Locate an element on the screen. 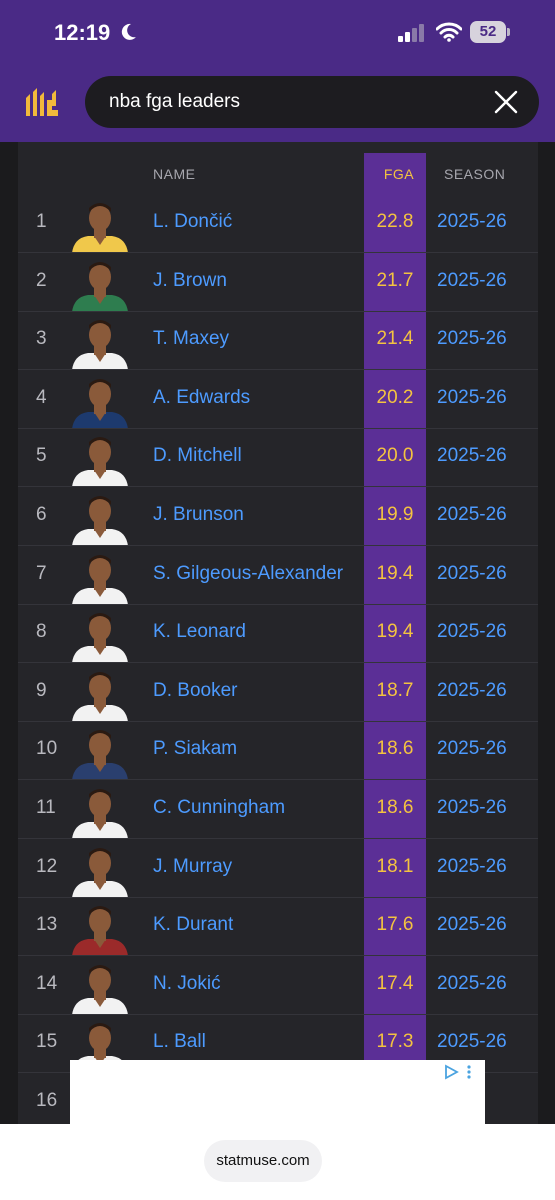 The image size is (555, 1200). rank-cell: 13 is located at coordinates (47, 925).